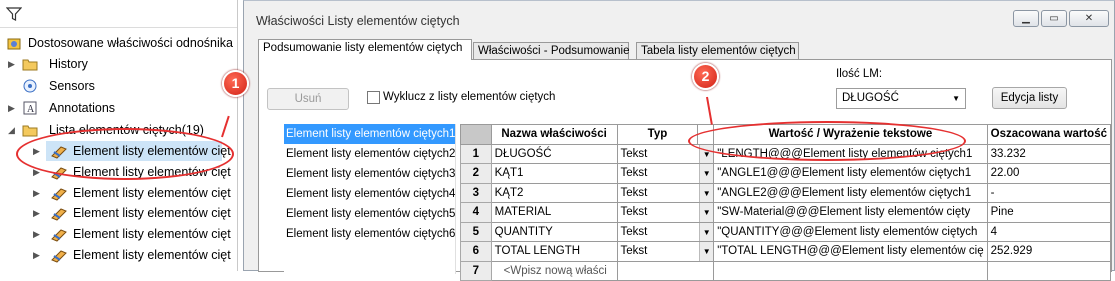  What do you see at coordinates (369, 174) in the screenshot?
I see `cut-list-item: Element listy elementów ciętych3` at bounding box center [369, 174].